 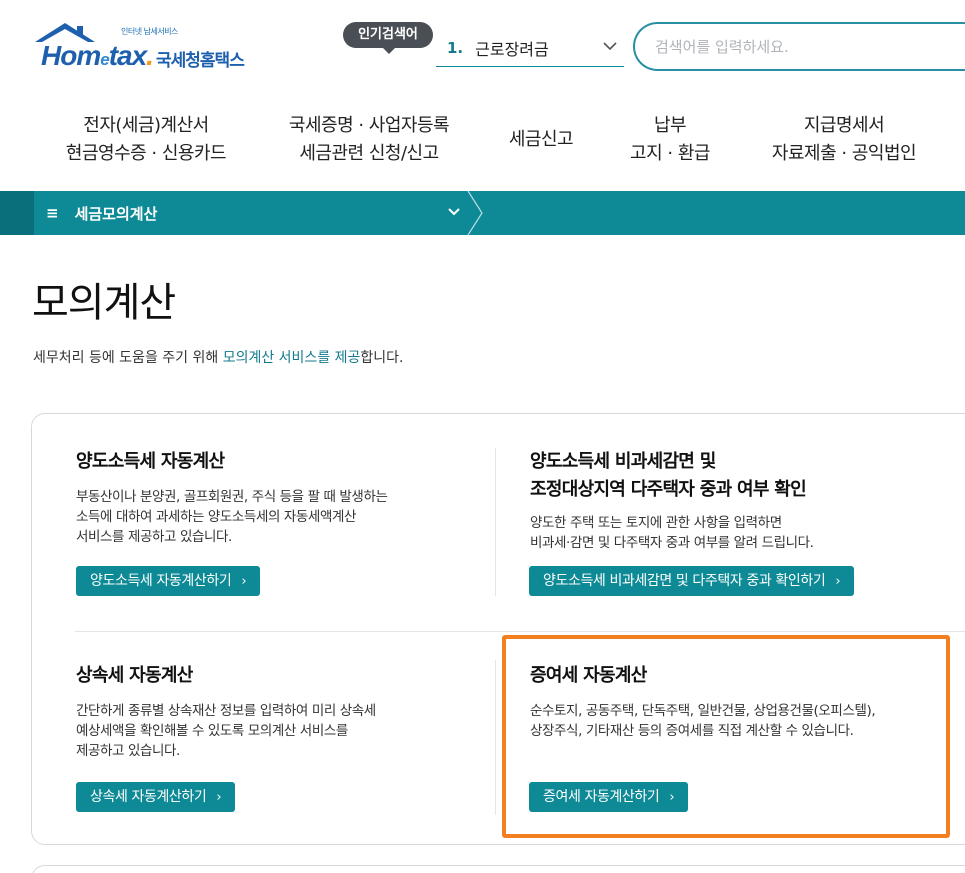 What do you see at coordinates (670, 125) in the screenshot?
I see `gnb-label-line1: 납부` at bounding box center [670, 125].